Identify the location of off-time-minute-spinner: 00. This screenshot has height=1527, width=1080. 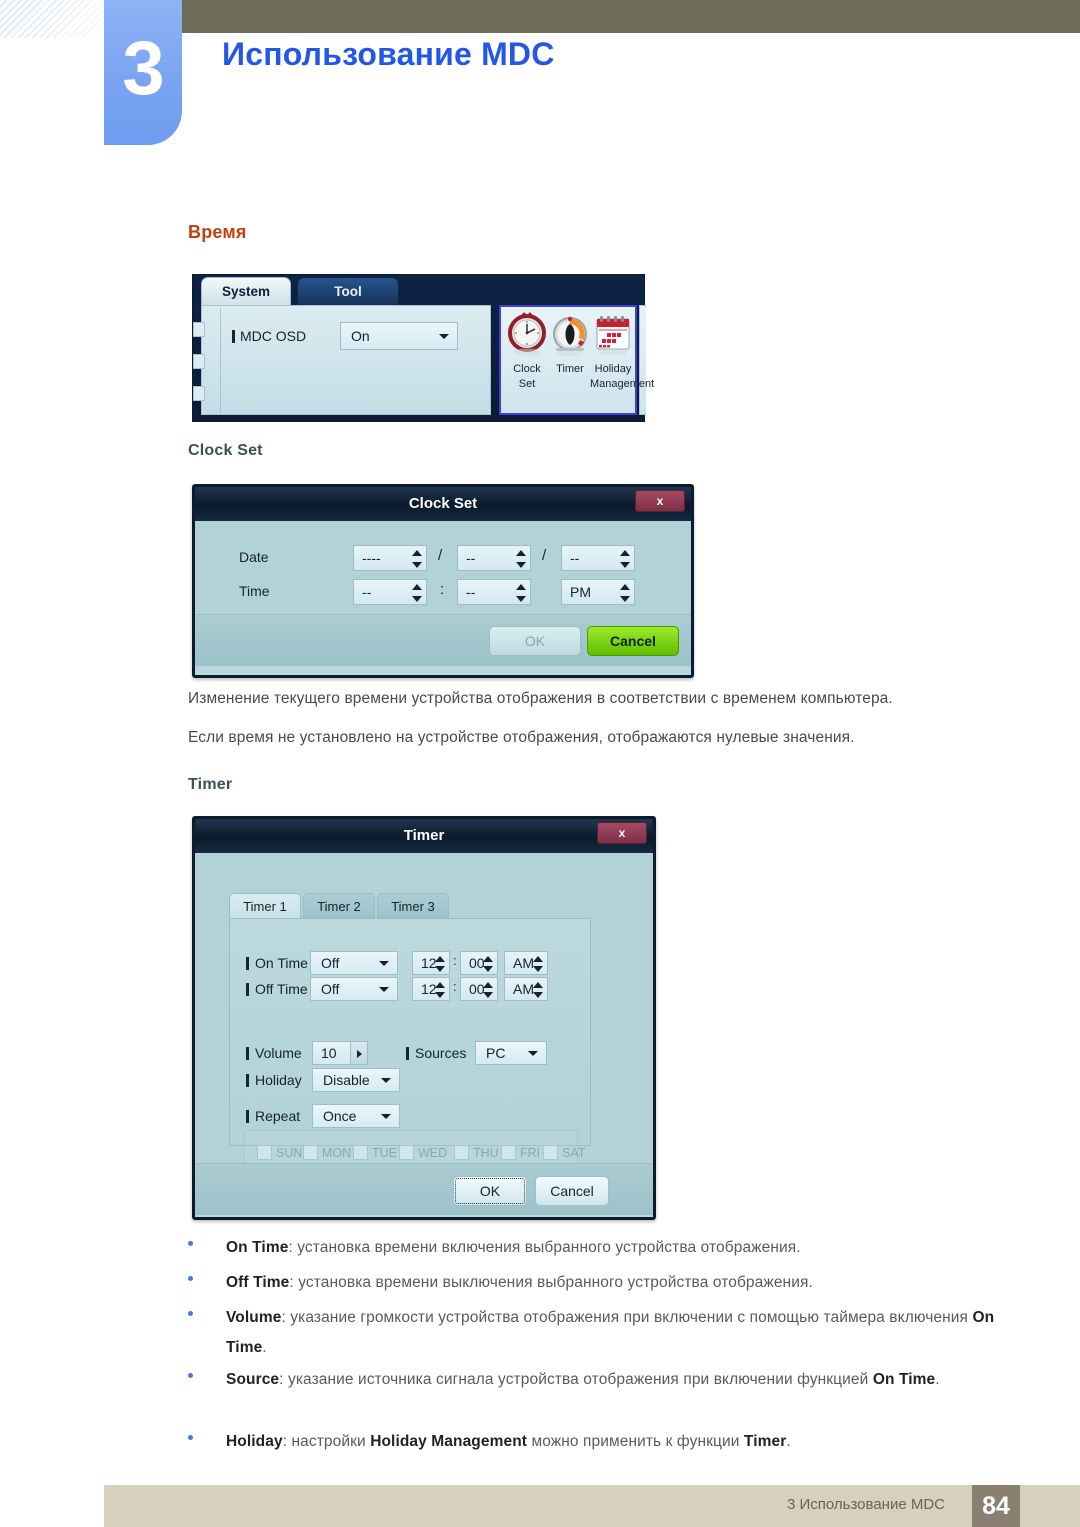
(479, 989).